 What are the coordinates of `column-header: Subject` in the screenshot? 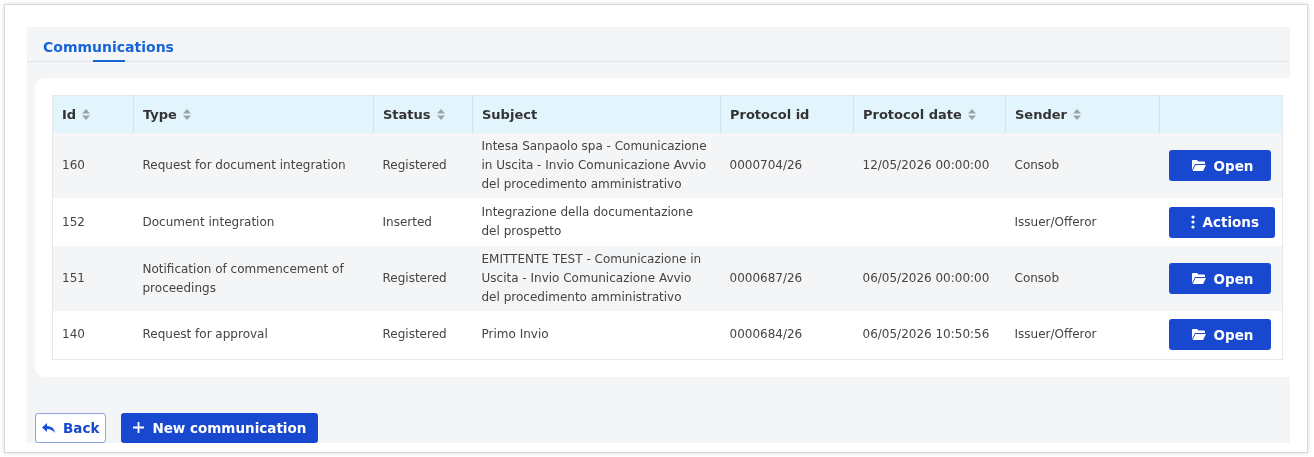 It's located at (596, 114).